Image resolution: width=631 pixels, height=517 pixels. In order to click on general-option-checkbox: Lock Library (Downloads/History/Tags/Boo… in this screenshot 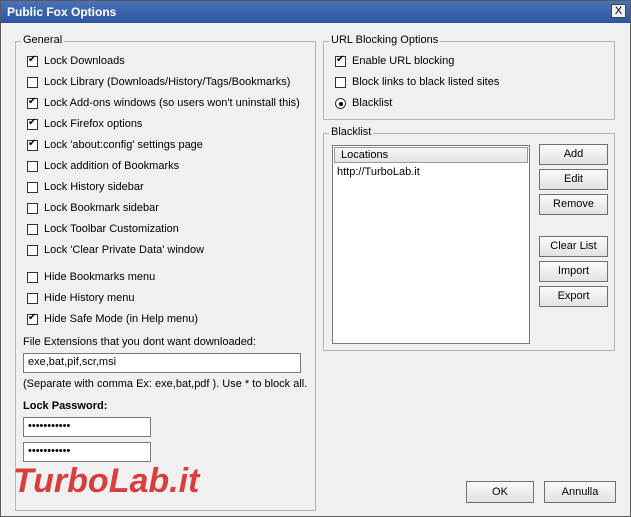, I will do `click(158, 82)`.